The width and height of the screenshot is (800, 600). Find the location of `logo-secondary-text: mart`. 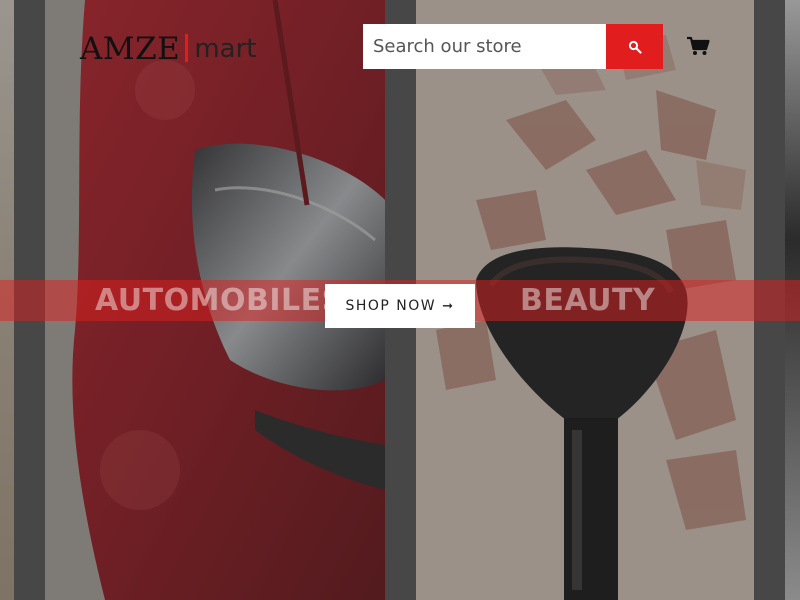

logo-secondary-text: mart is located at coordinates (225, 49).